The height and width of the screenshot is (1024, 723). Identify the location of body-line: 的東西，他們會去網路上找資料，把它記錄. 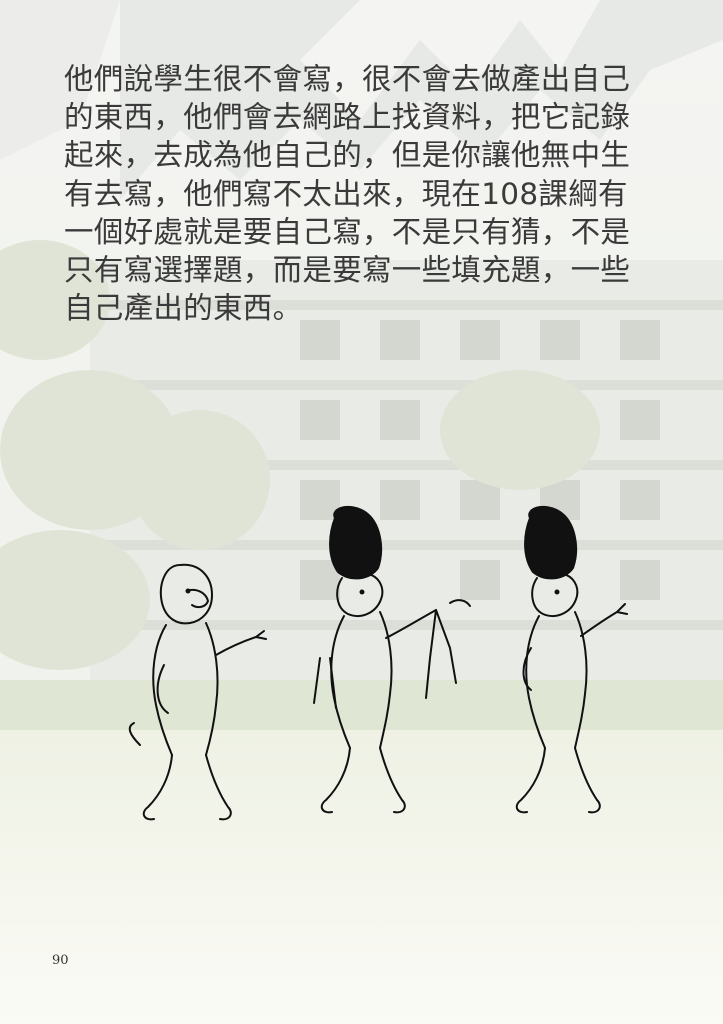
(347, 117).